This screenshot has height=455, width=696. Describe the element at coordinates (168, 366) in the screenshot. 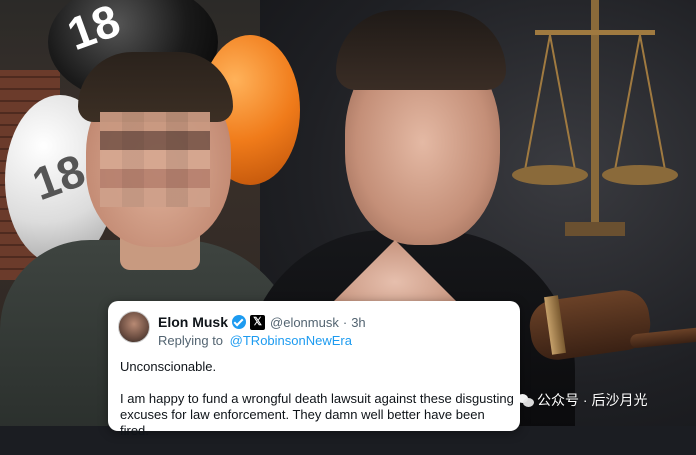

I see `tweet-paragraph: Unconscionable.` at that location.